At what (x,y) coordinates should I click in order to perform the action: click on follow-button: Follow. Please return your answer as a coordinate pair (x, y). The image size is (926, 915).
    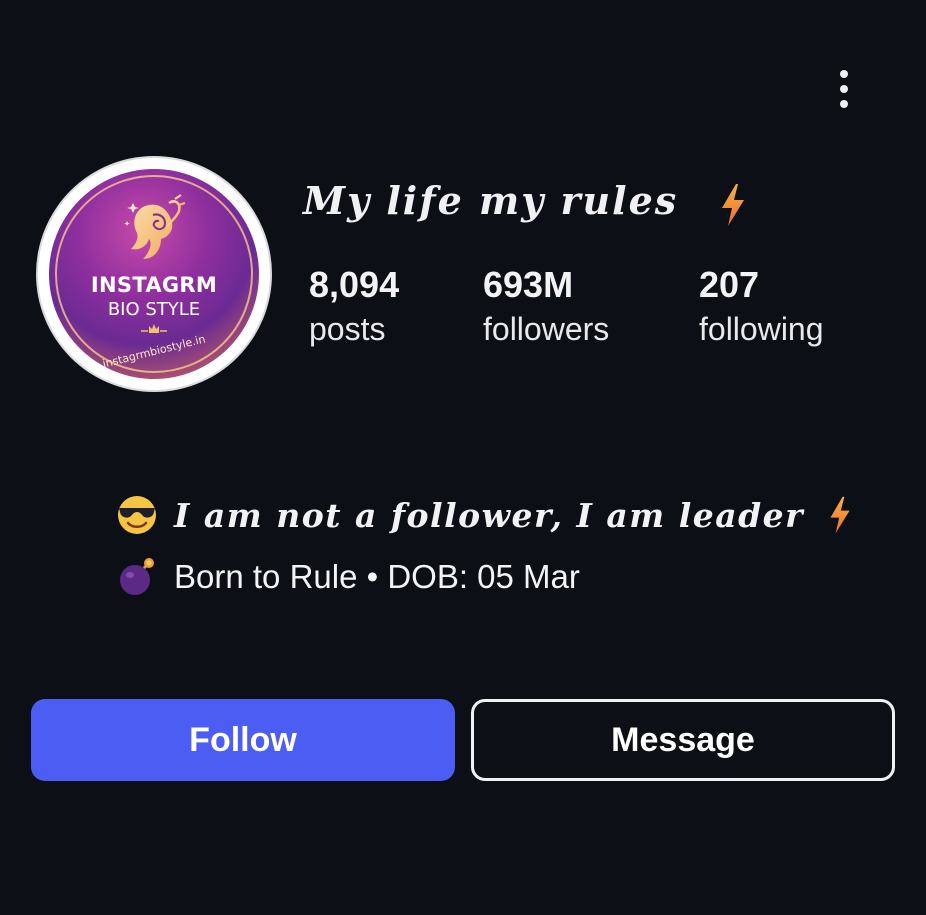
    Looking at the image, I should click on (243, 740).